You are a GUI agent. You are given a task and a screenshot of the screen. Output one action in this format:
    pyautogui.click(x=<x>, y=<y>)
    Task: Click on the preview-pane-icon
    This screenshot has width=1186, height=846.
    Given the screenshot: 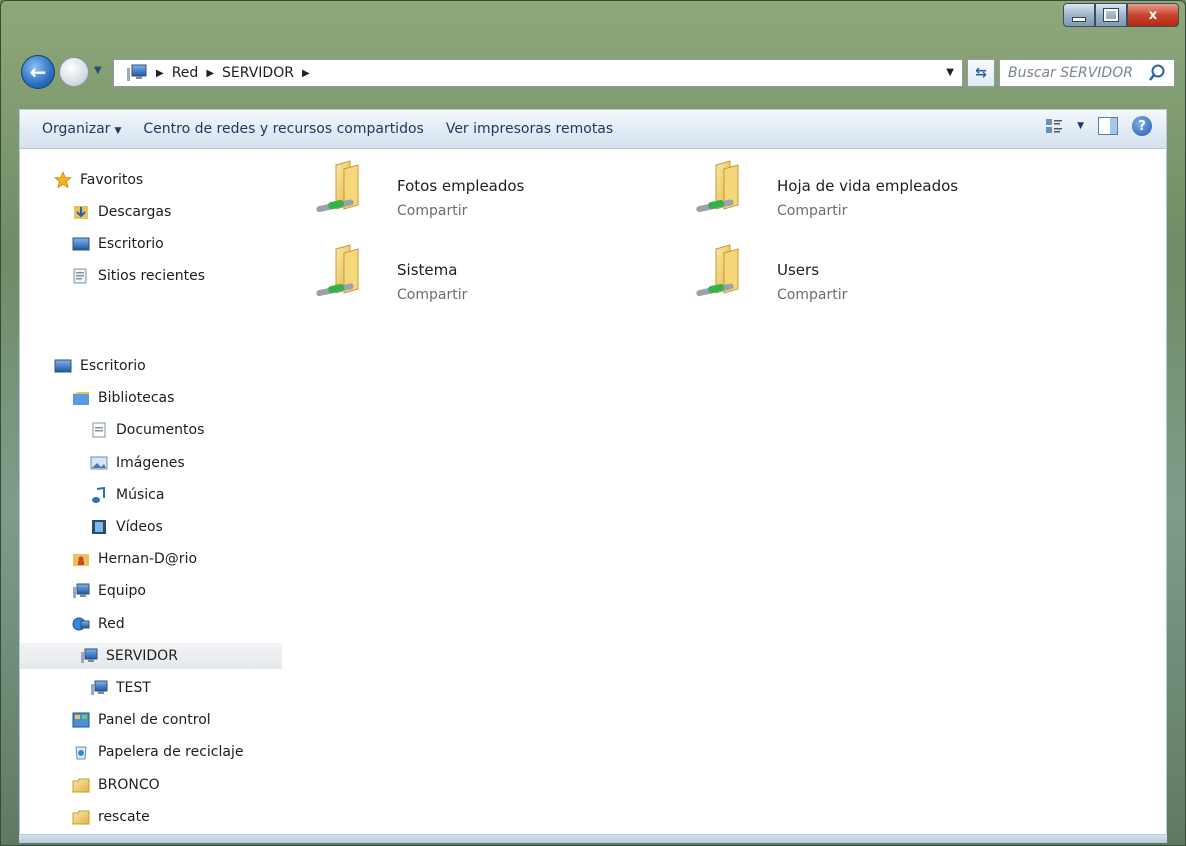 What is the action you would take?
    pyautogui.click(x=1108, y=126)
    